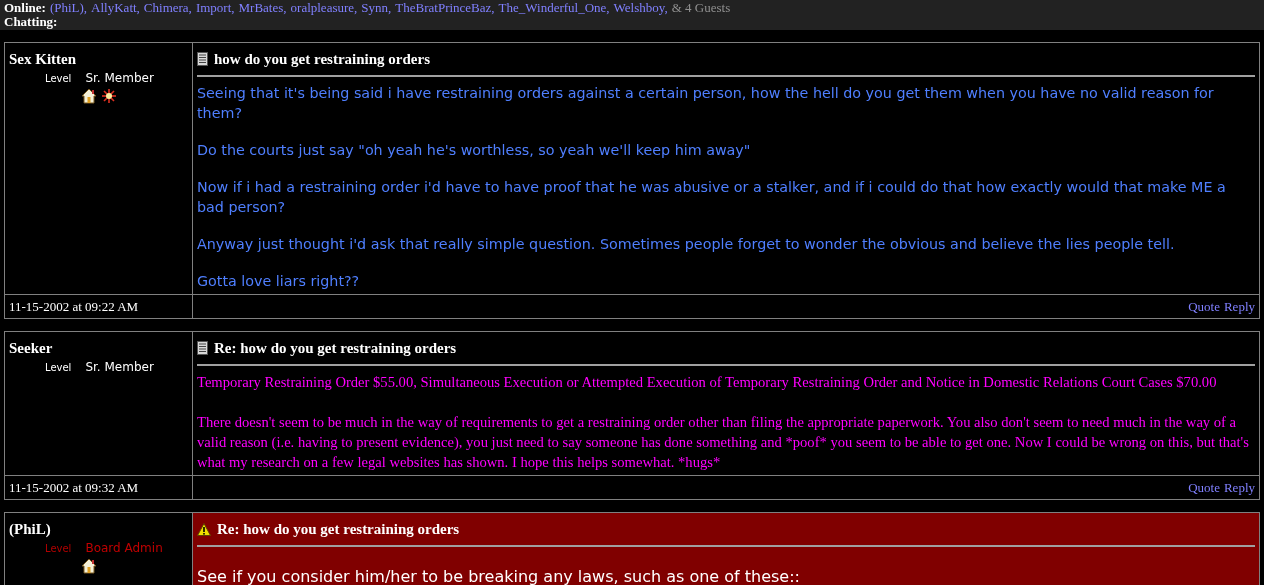 The width and height of the screenshot is (1264, 585). Describe the element at coordinates (324, 8) in the screenshot. I see `online-user-link: oralpleasure,` at that location.